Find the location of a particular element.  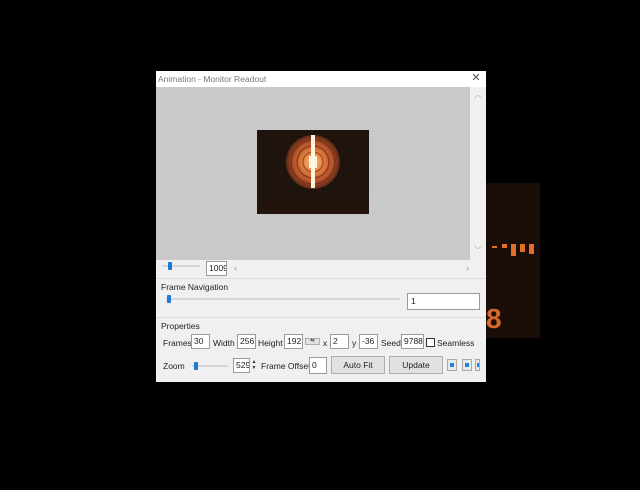

title-bar: Animation - Monitor Readout ✕ is located at coordinates (321, 79).